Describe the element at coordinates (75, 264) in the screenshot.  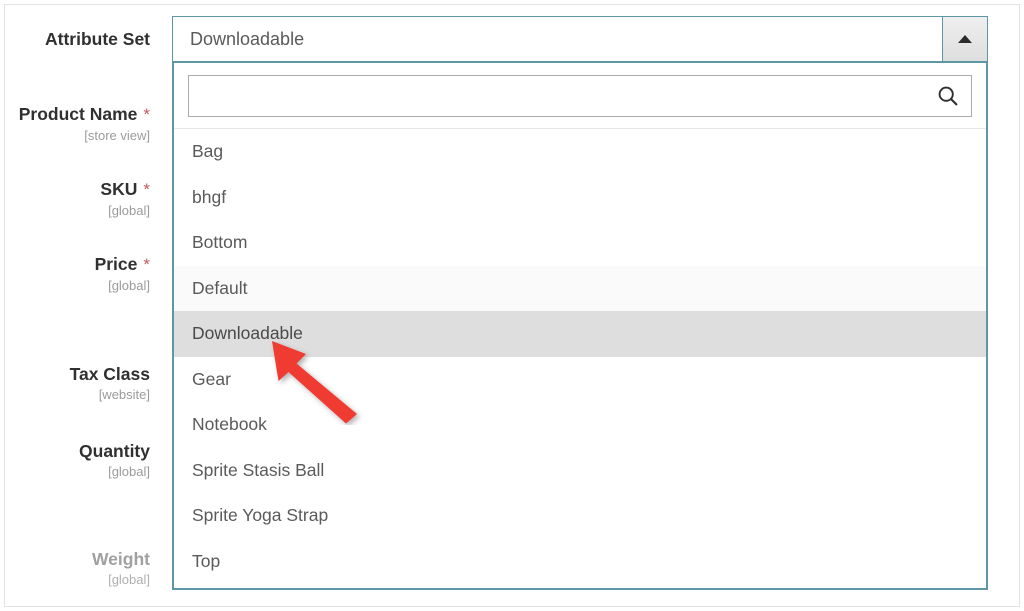
I see `field-label-text: Price *` at that location.